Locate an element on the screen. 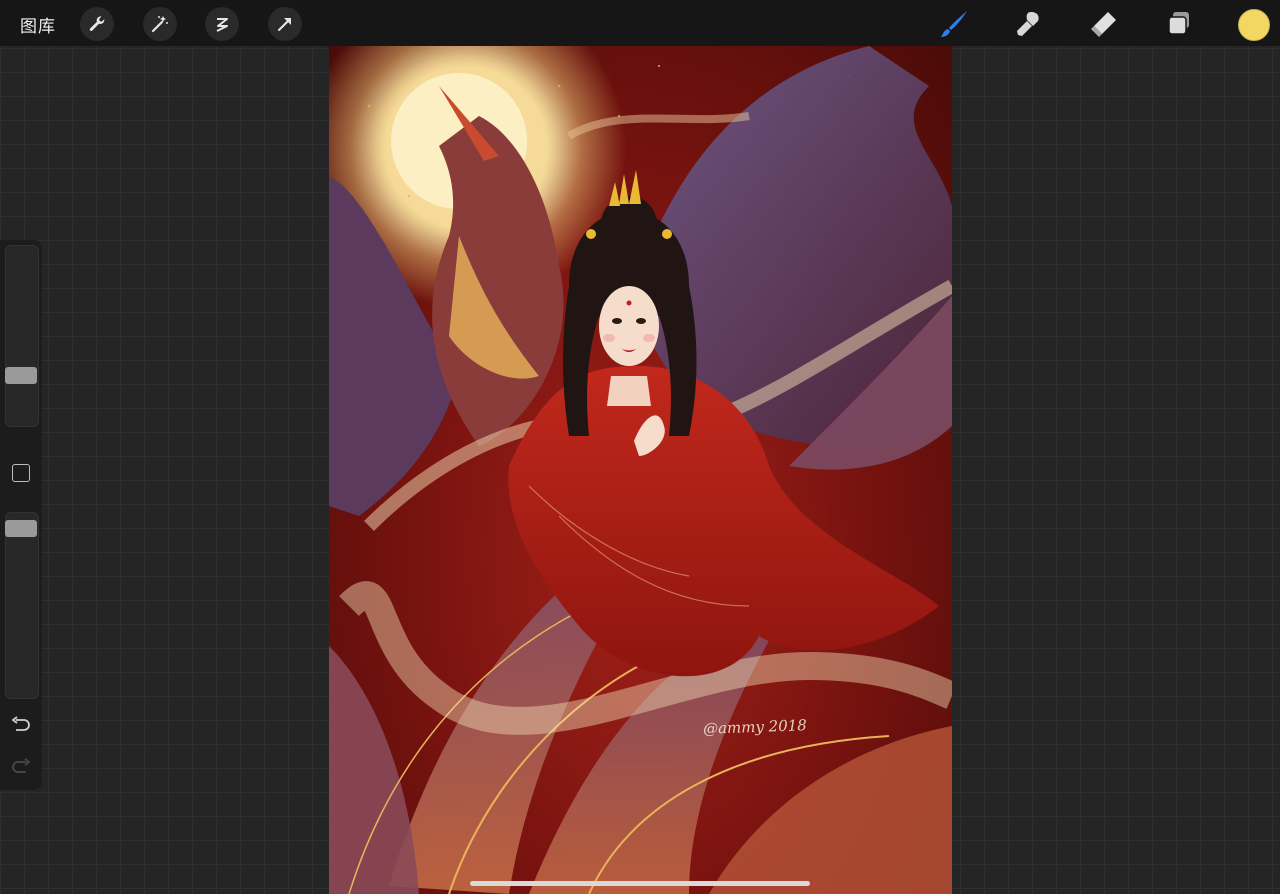  layers-icon is located at coordinates (1178, 23).